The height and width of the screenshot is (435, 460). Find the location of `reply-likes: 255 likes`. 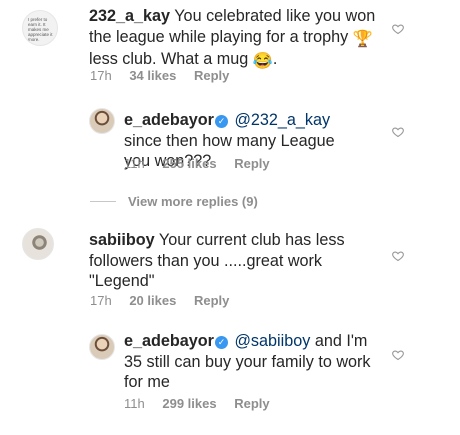

reply-likes: 255 likes is located at coordinates (189, 163).